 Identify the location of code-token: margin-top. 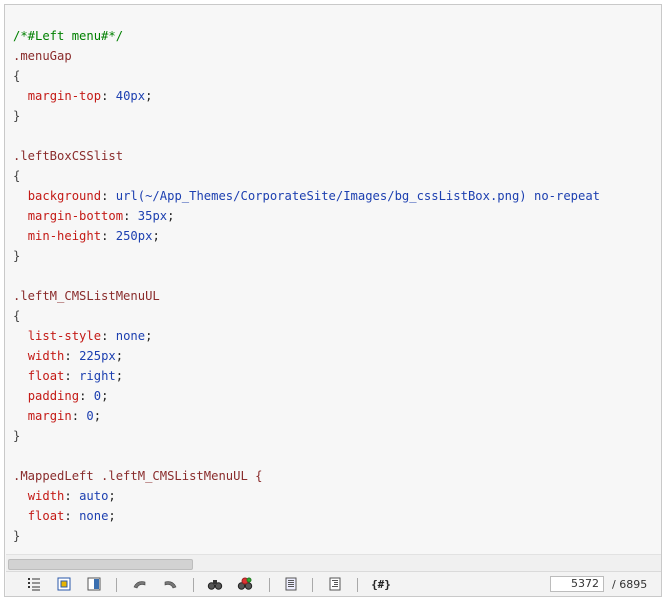
(64, 96).